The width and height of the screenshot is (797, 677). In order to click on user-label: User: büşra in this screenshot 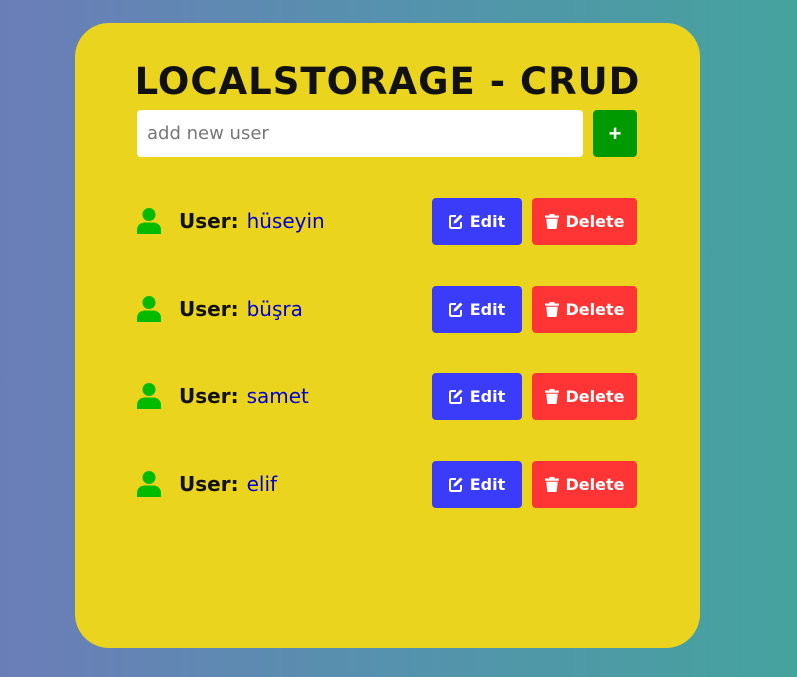, I will do `click(241, 309)`.